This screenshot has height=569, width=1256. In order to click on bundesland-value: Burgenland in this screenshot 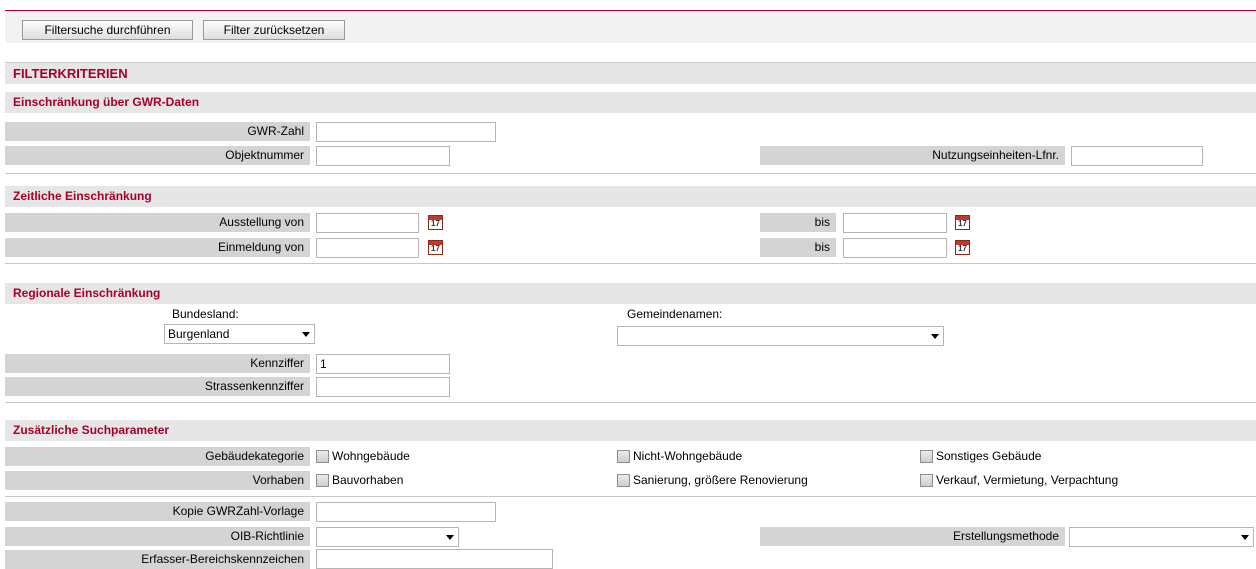, I will do `click(199, 334)`.